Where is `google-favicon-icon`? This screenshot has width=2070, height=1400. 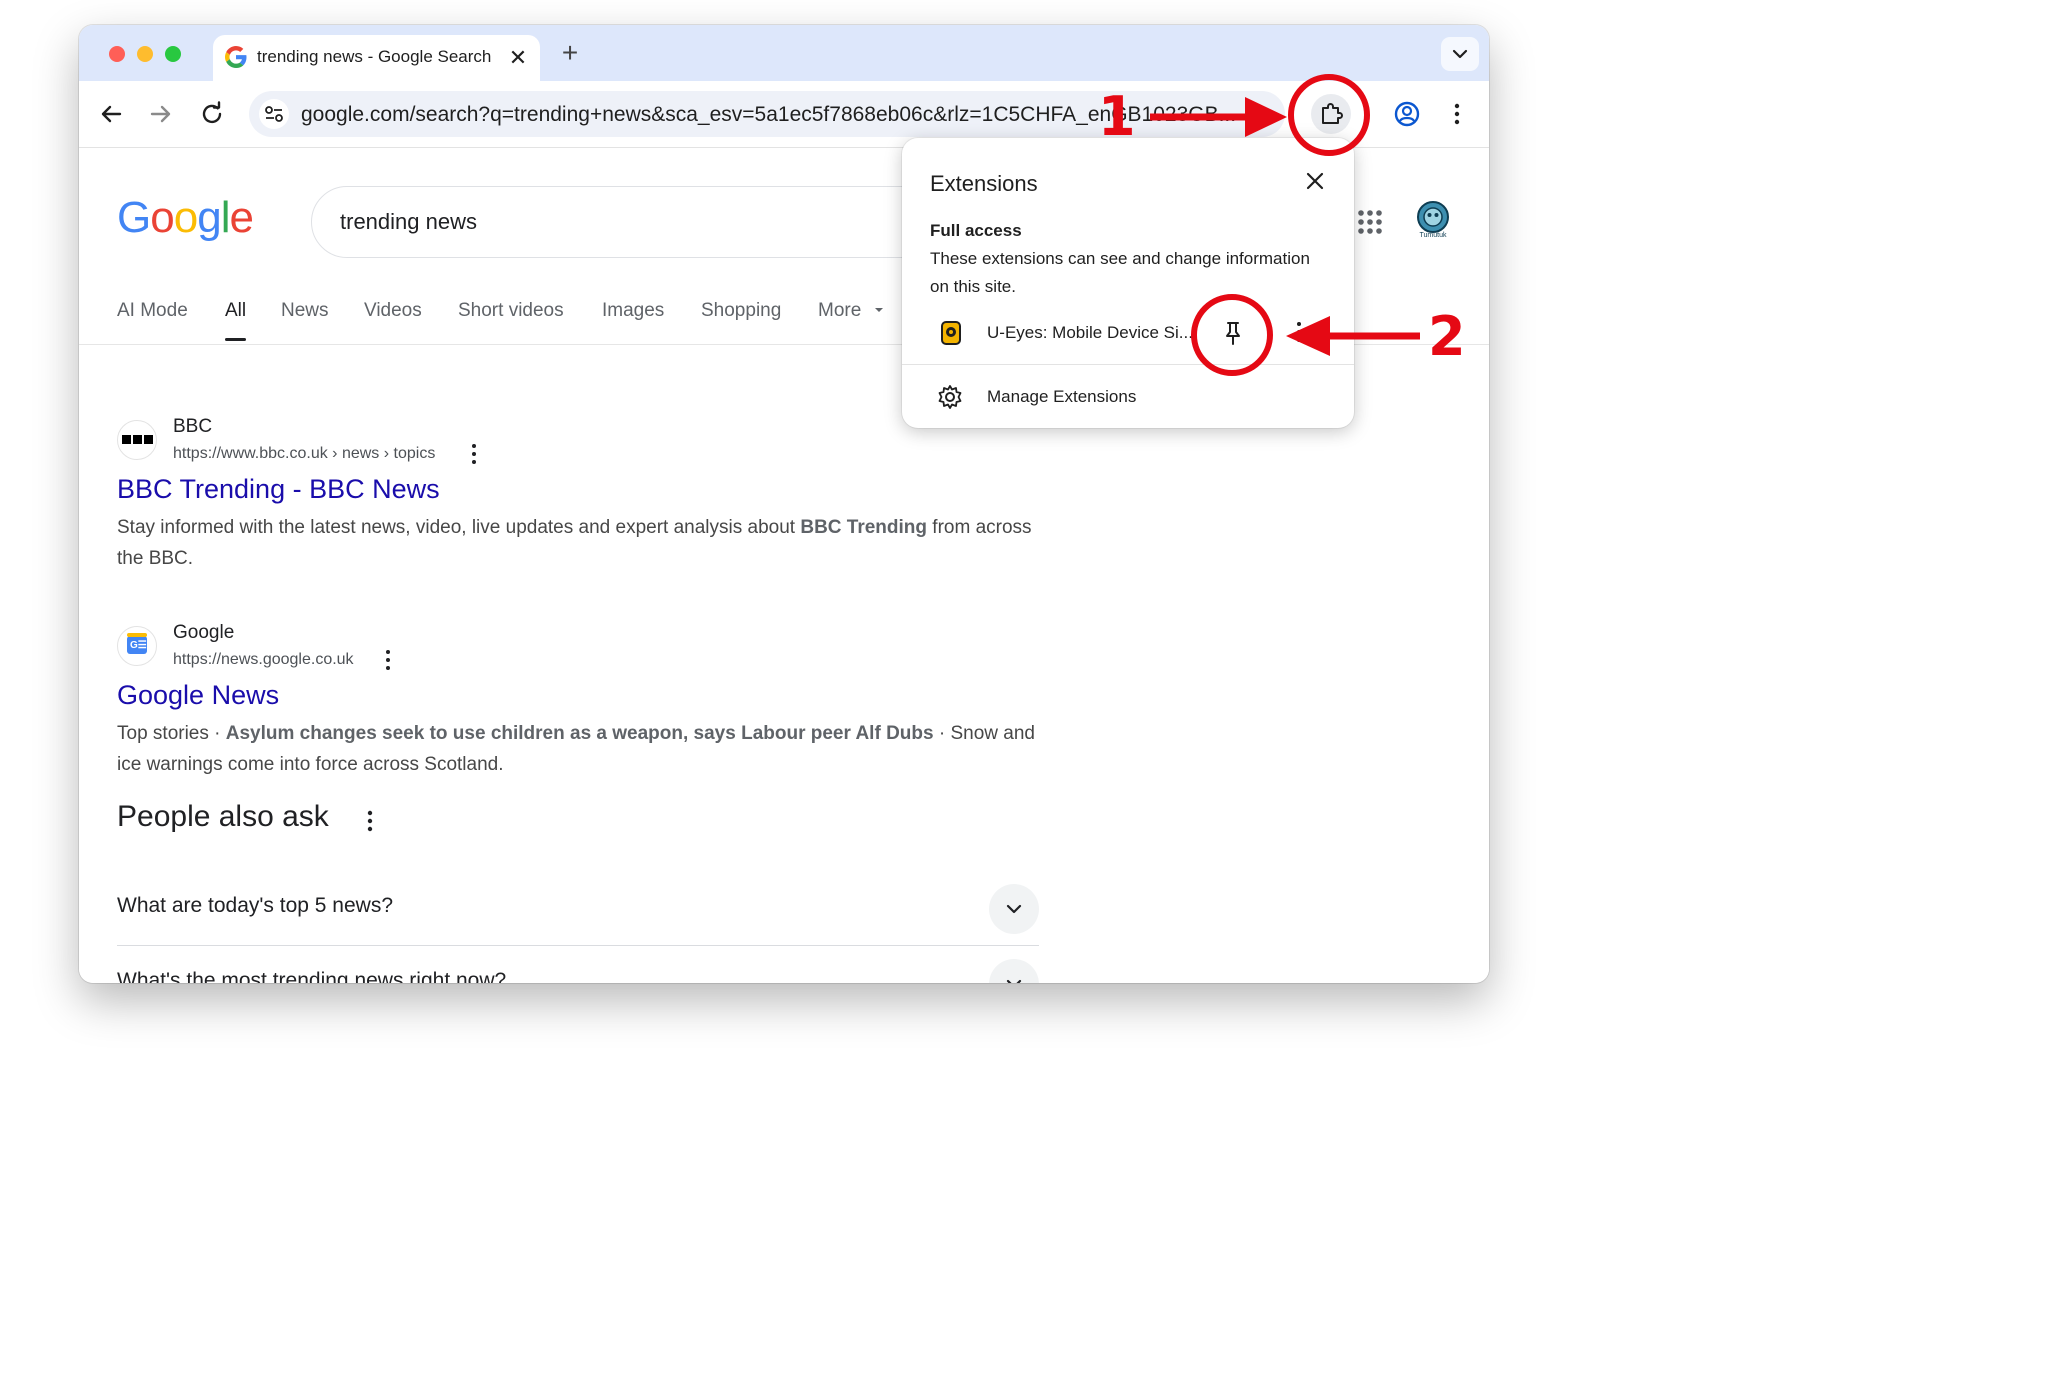 google-favicon-icon is located at coordinates (236, 57).